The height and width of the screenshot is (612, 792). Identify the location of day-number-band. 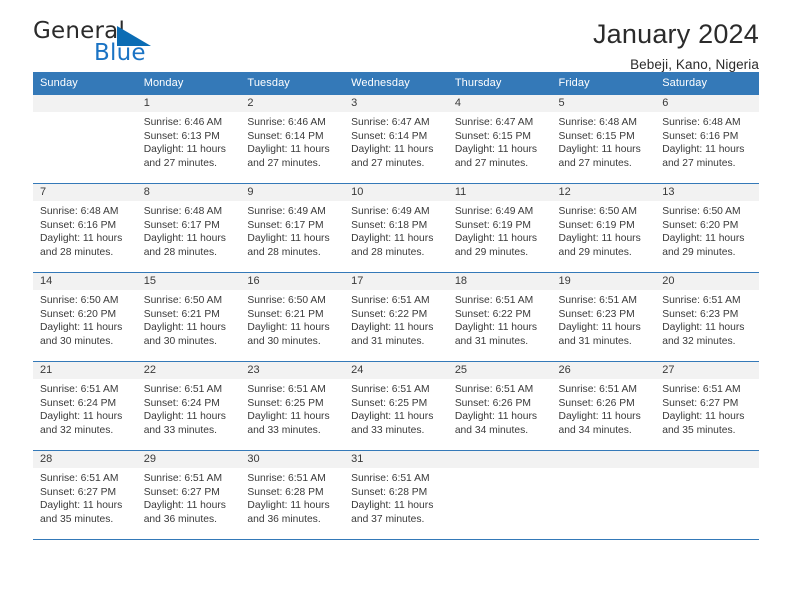
(707, 459).